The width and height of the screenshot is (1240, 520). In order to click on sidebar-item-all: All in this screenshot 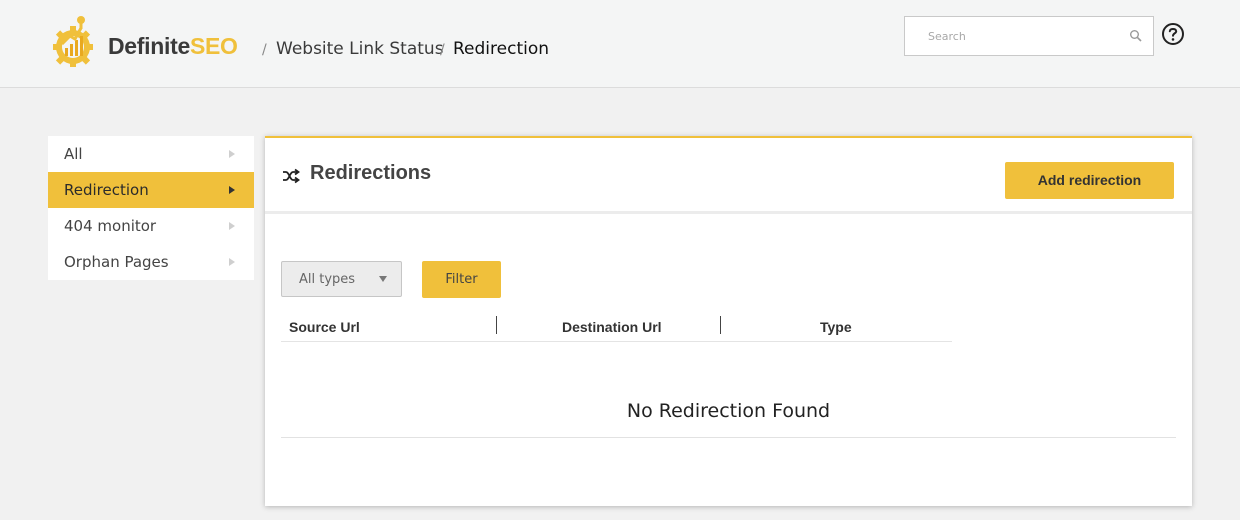, I will do `click(151, 154)`.